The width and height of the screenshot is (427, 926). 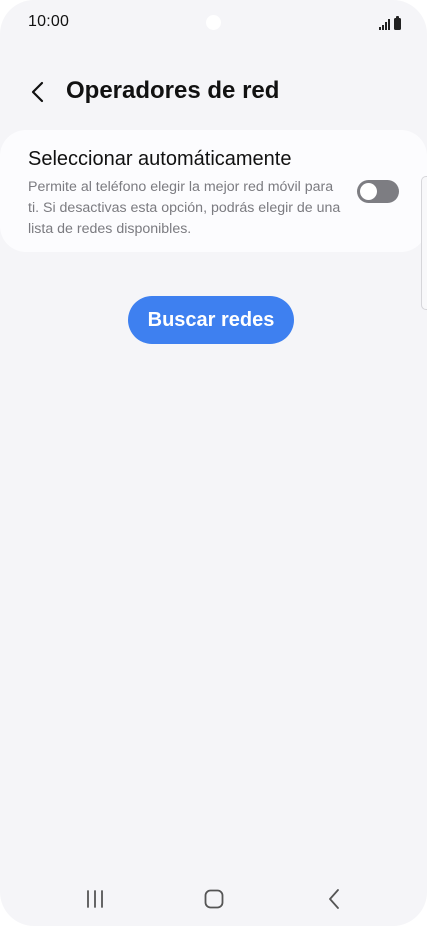 I want to click on navigation-bar, so click(x=213, y=899).